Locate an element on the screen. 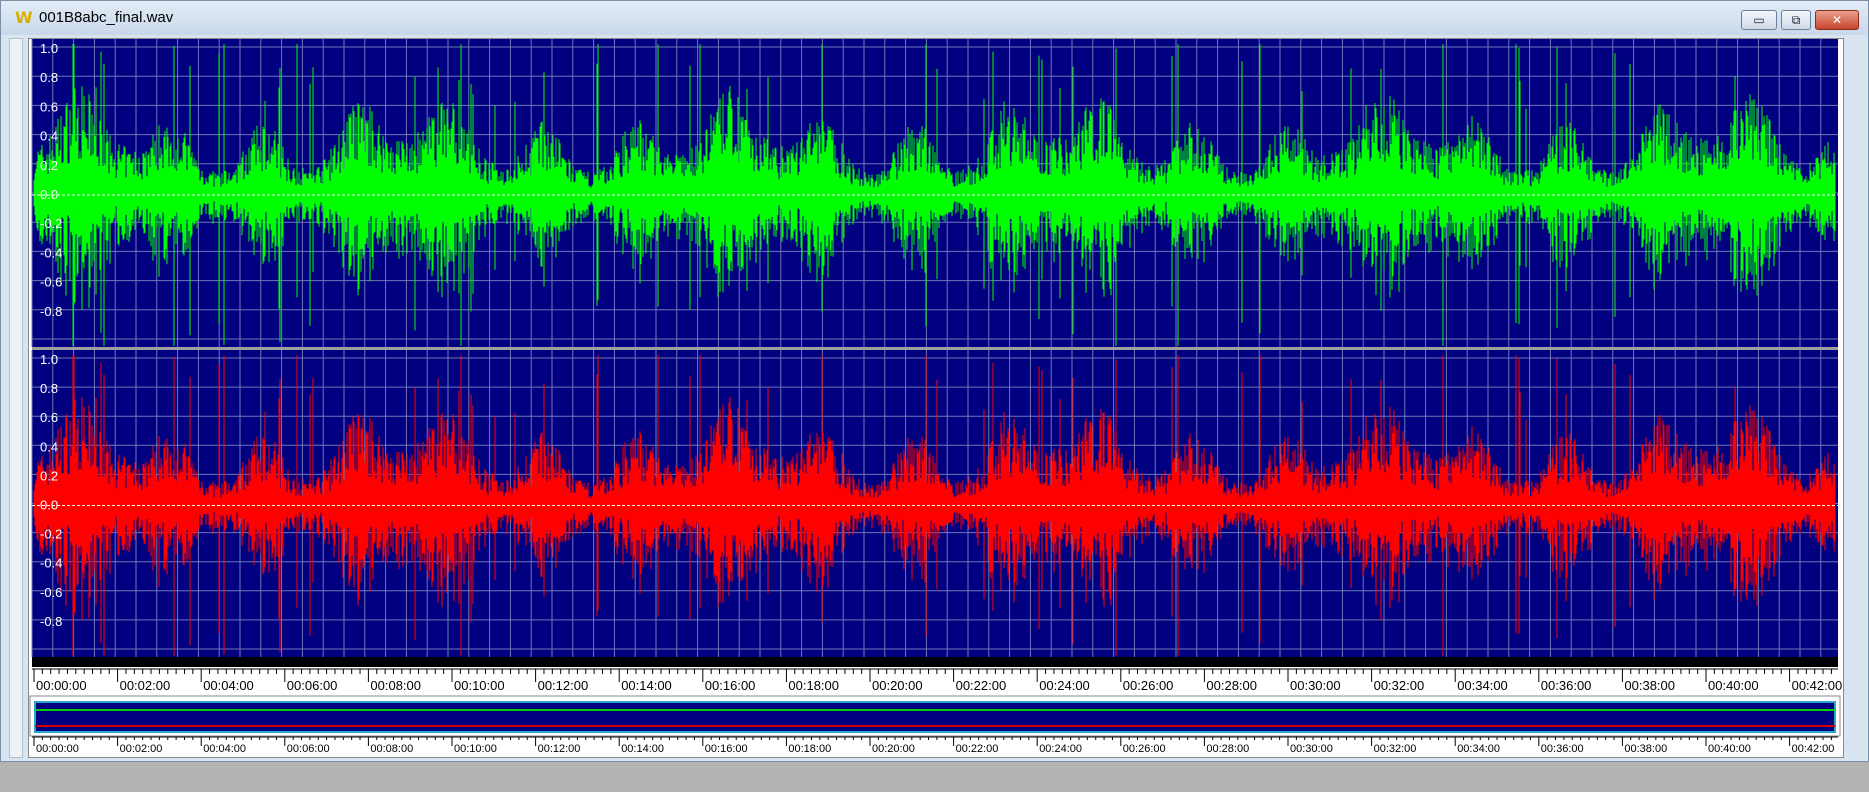  status-area is located at coordinates (934, 777).